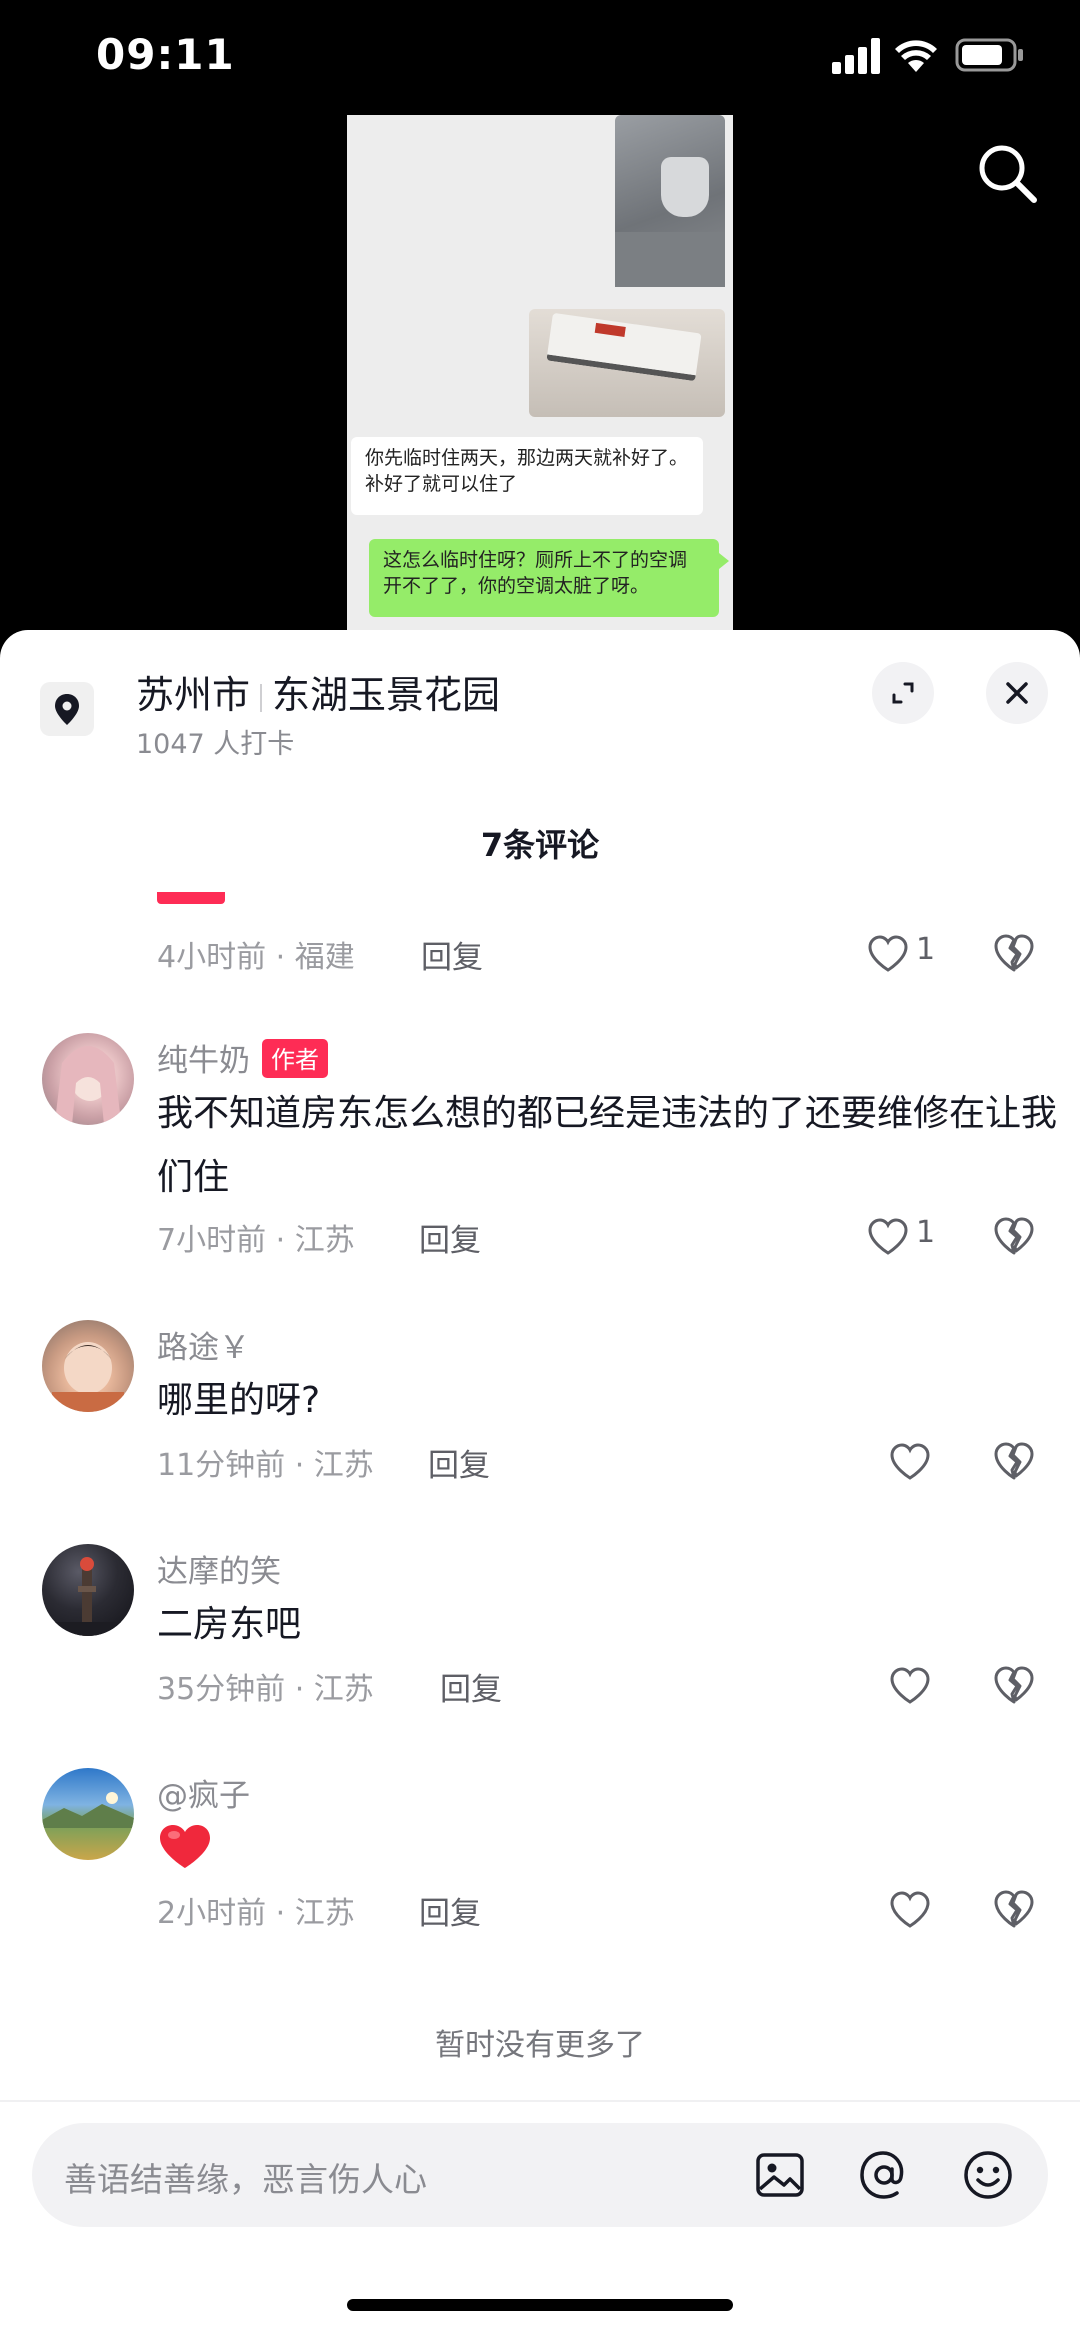 The width and height of the screenshot is (1080, 2337). What do you see at coordinates (219, 1568) in the screenshot?
I see `comment-username: 达摩的笑` at bounding box center [219, 1568].